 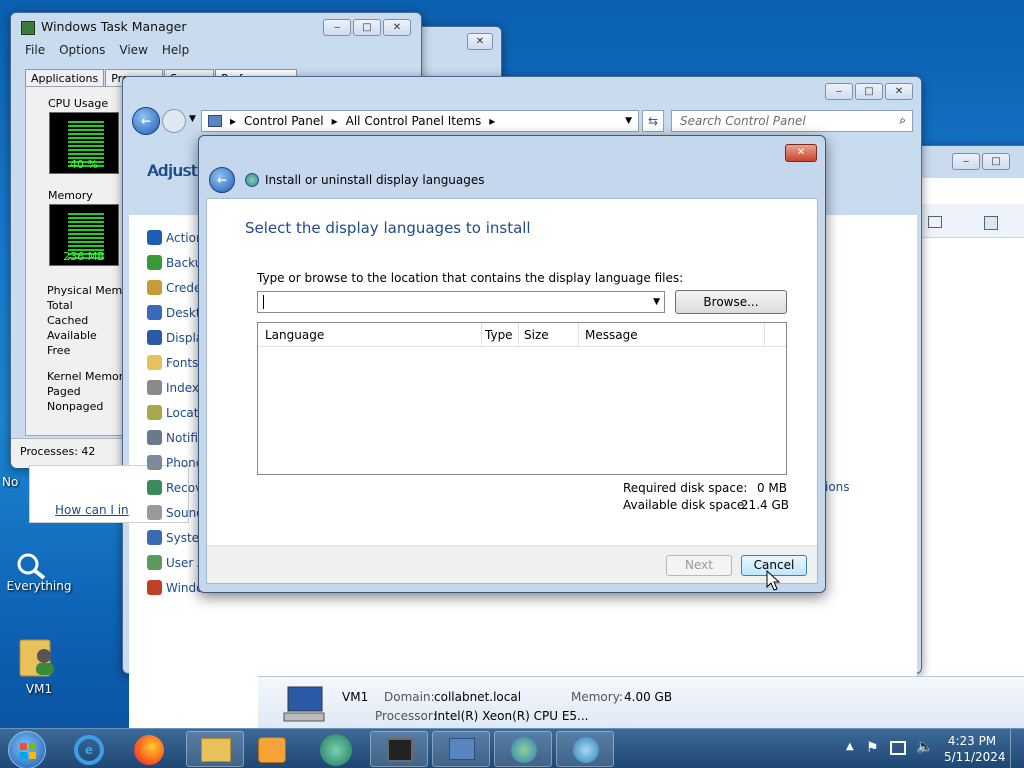 What do you see at coordinates (175, 462) in the screenshot?
I see `cp-item-phone-modem: Phone` at bounding box center [175, 462].